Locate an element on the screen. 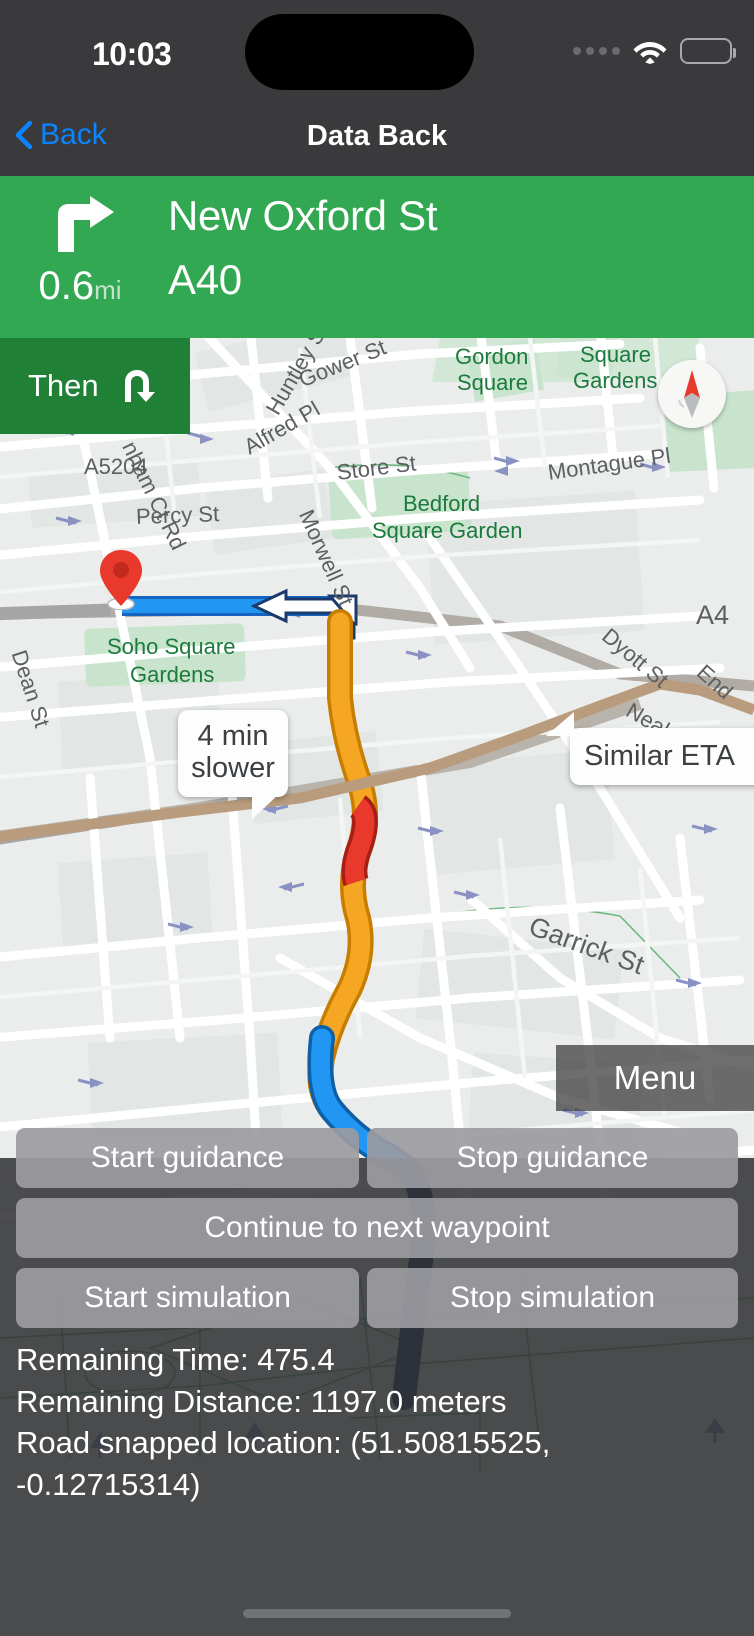 The height and width of the screenshot is (1636, 754). callout-alternate-route-slower: 4 min slower is located at coordinates (233, 764).